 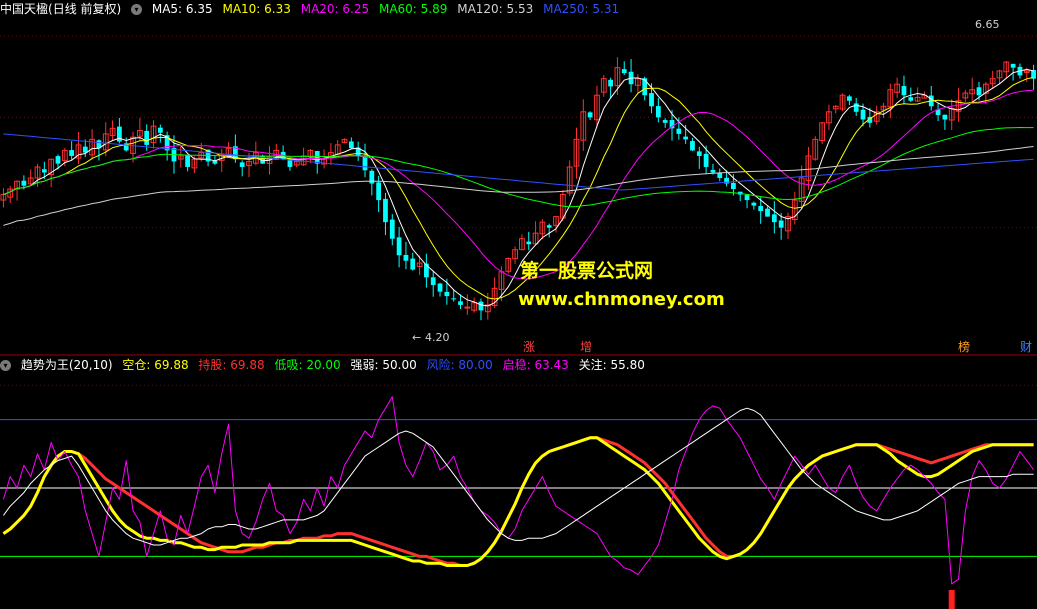 I want to click on ma120-line, so click(x=518, y=186).